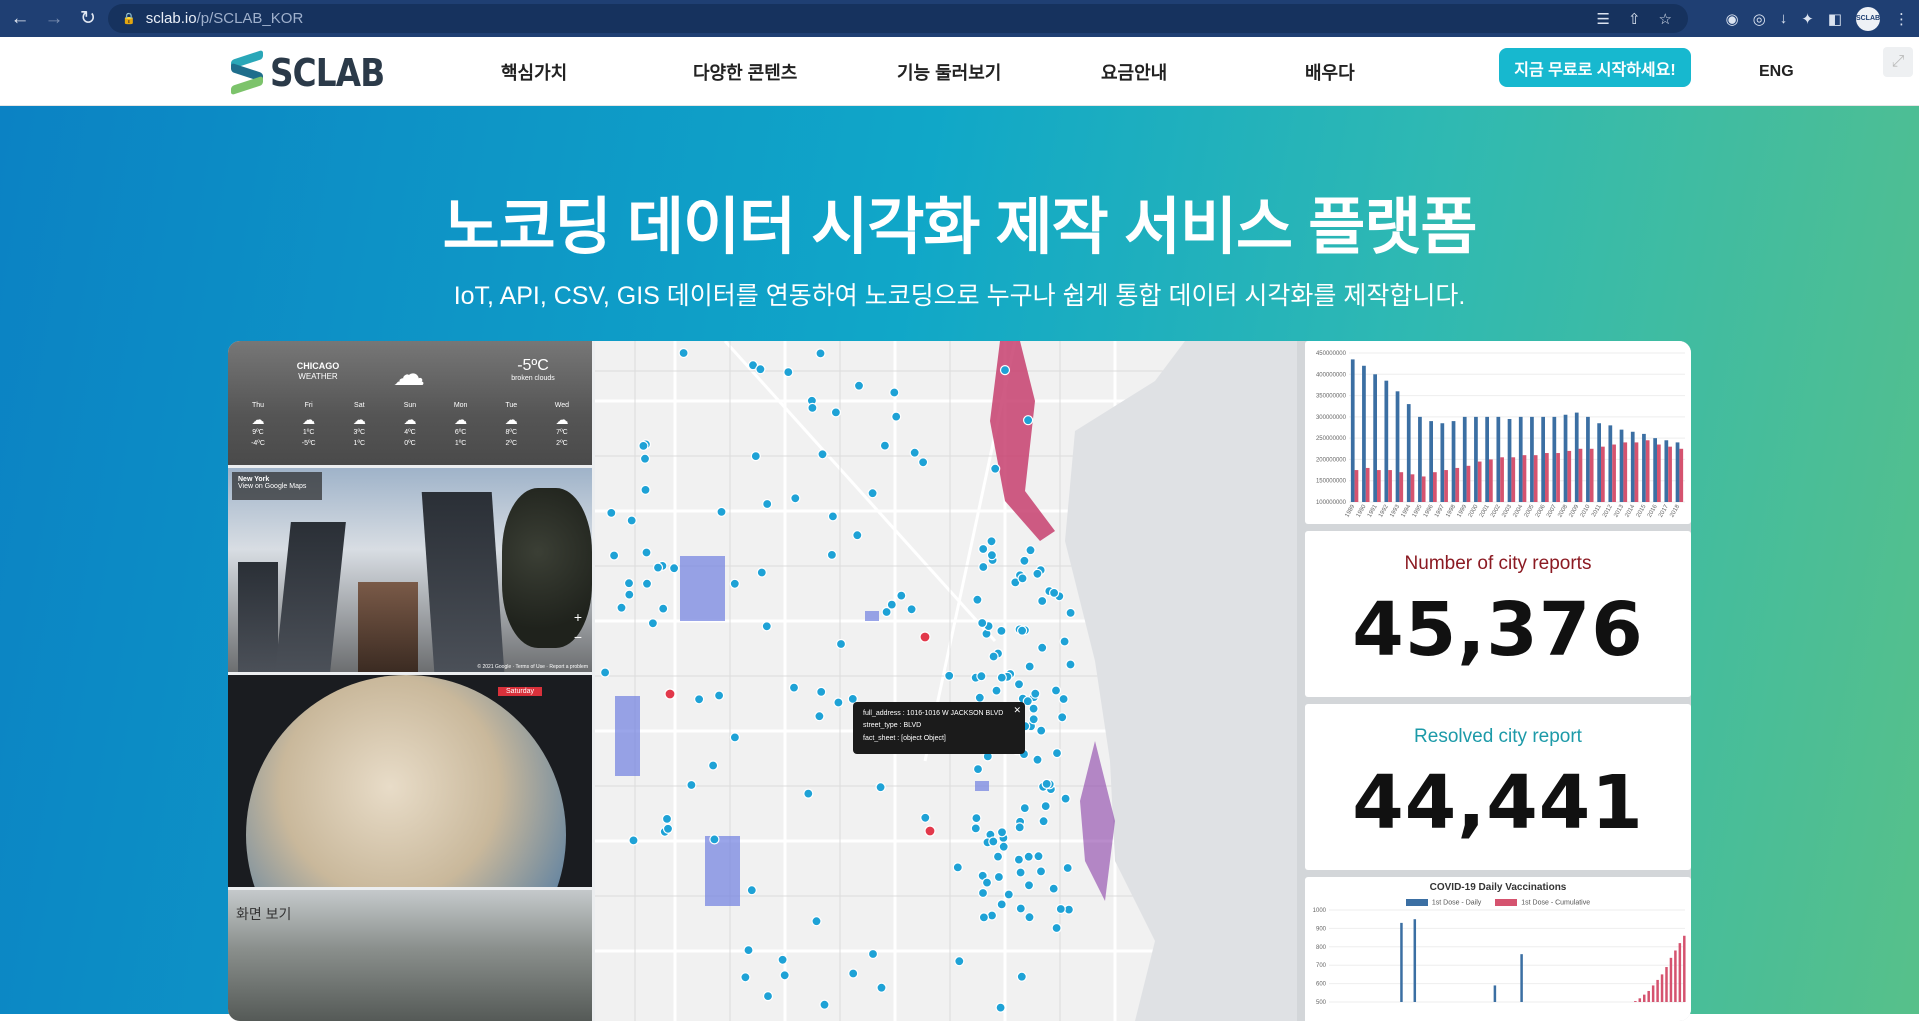  What do you see at coordinates (1017, 711) in the screenshot?
I see `popup-close-icon: ✕` at bounding box center [1017, 711].